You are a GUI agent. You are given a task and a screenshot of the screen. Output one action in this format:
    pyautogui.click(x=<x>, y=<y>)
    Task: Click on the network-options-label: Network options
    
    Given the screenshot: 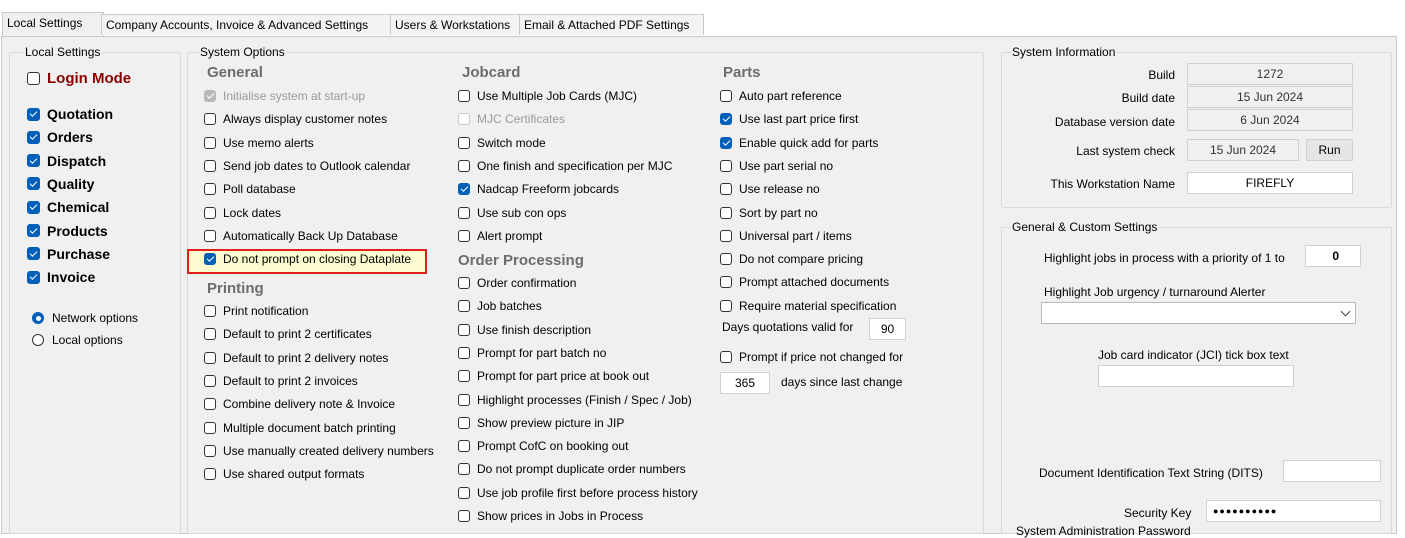 What is the action you would take?
    pyautogui.click(x=95, y=318)
    